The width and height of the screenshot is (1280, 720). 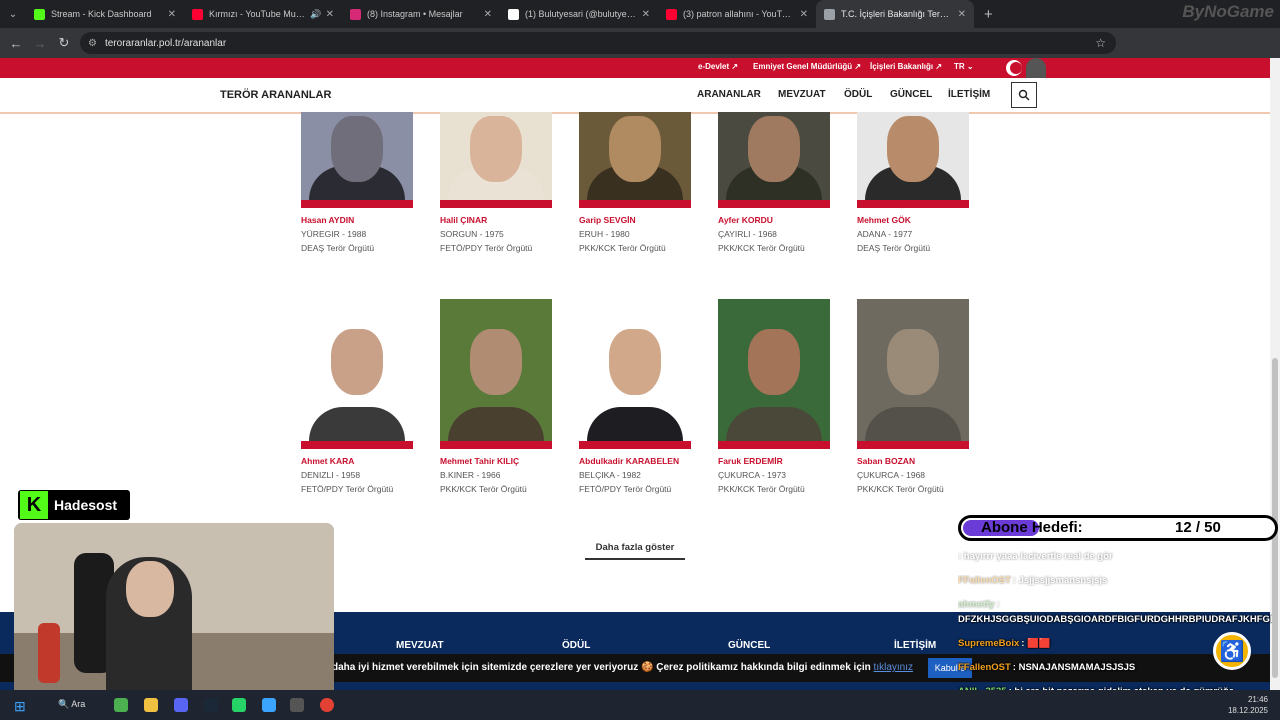 What do you see at coordinates (718, 66) in the screenshot?
I see `edevlet-link: e-Devlet ↗` at bounding box center [718, 66].